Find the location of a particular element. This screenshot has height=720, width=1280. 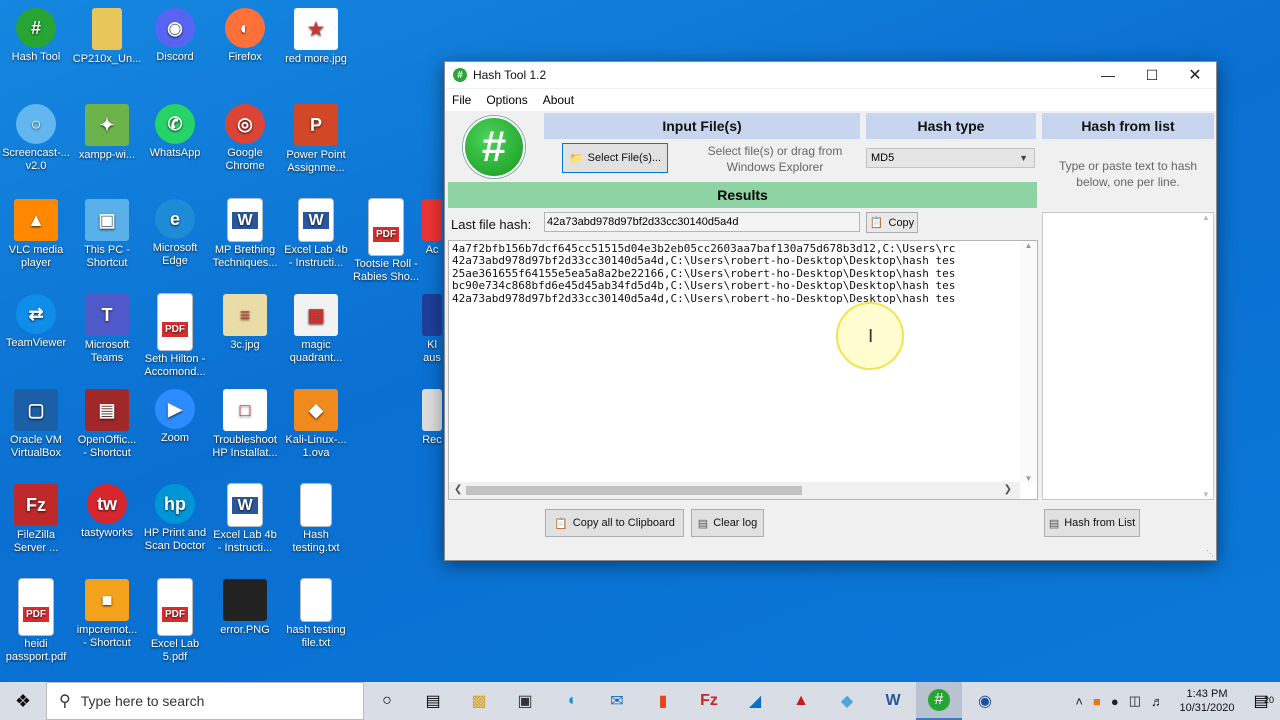

file-icon: ▲ is located at coordinates (36, 220).